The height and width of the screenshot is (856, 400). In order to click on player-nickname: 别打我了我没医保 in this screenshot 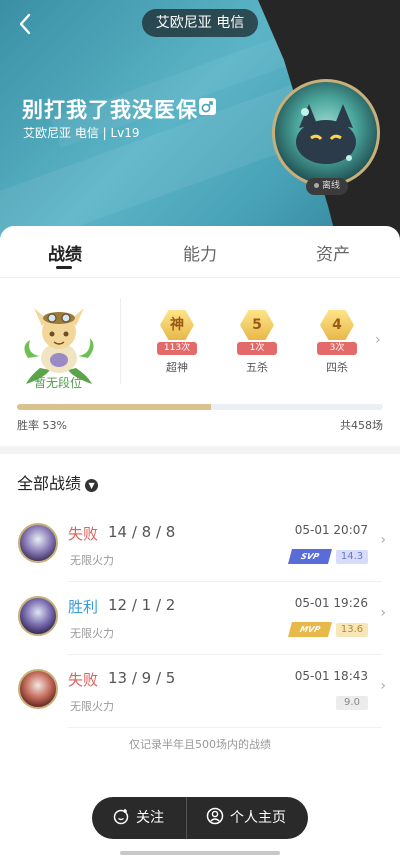, I will do `click(110, 110)`.